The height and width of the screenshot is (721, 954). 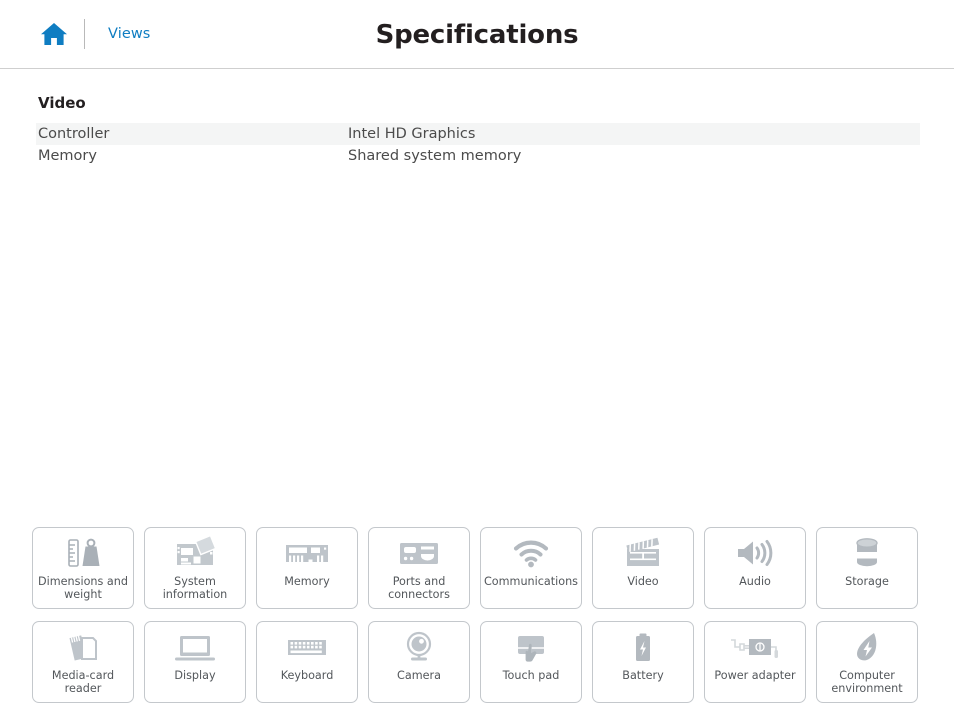 What do you see at coordinates (419, 675) in the screenshot?
I see `tile-label: Camera` at bounding box center [419, 675].